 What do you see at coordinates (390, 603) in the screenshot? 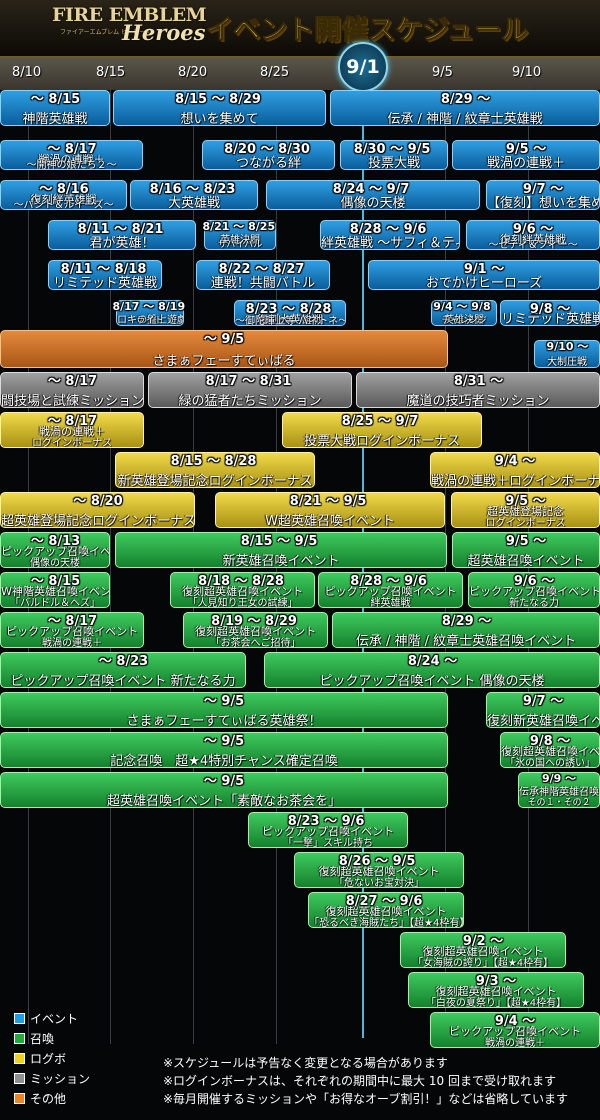
I see `event-name-line2: 絆英雄戦` at bounding box center [390, 603].